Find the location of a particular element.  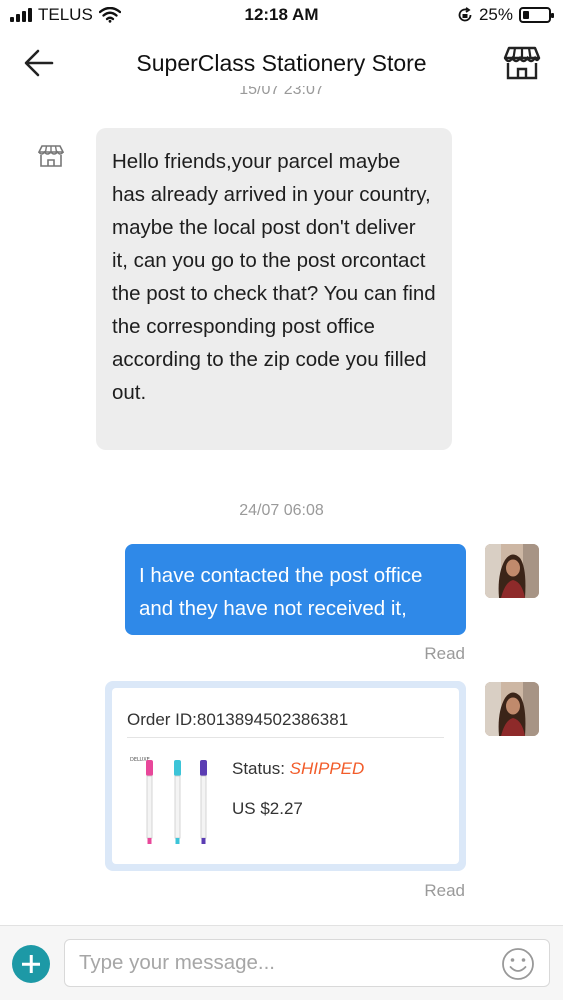

status-bar: TELUS 12:18 AM 25% is located at coordinates (281, 16).